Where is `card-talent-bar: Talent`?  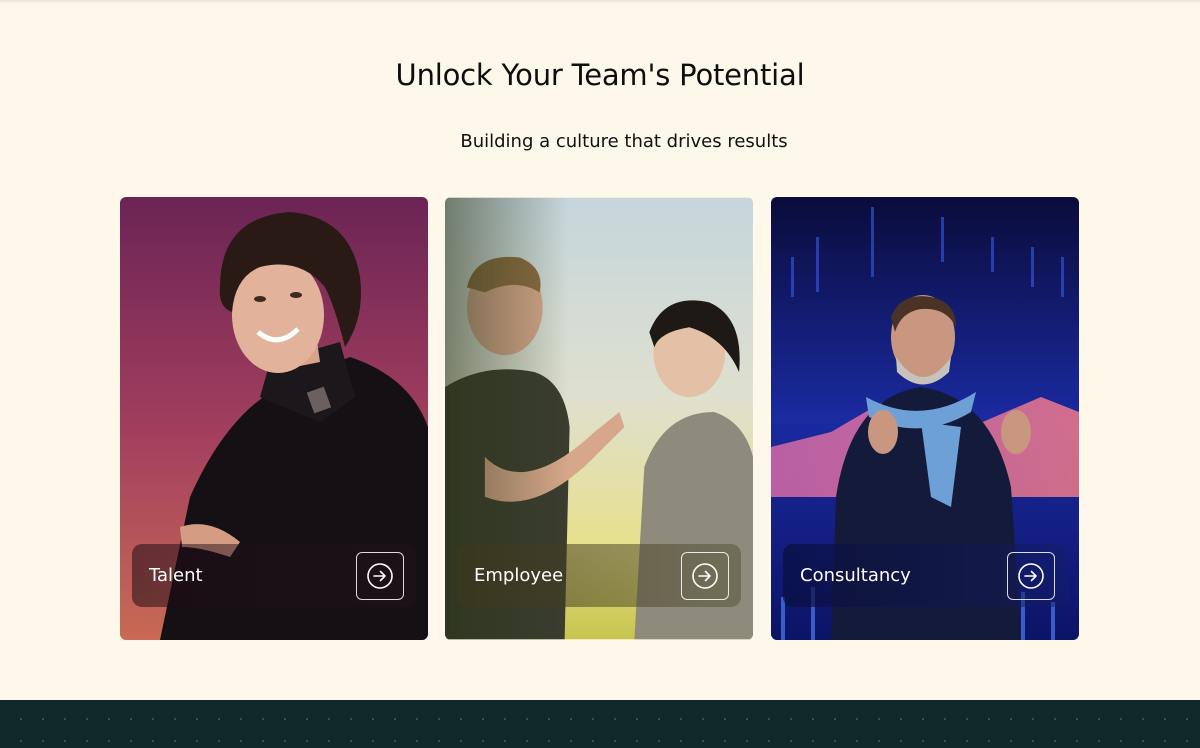 card-talent-bar: Talent is located at coordinates (274, 575).